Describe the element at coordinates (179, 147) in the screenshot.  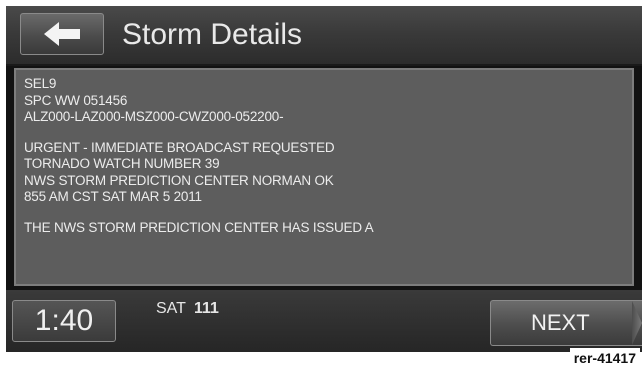
I see `message-line: URGENT - IMMEDIATE BROADCAST REQUESTED` at that location.